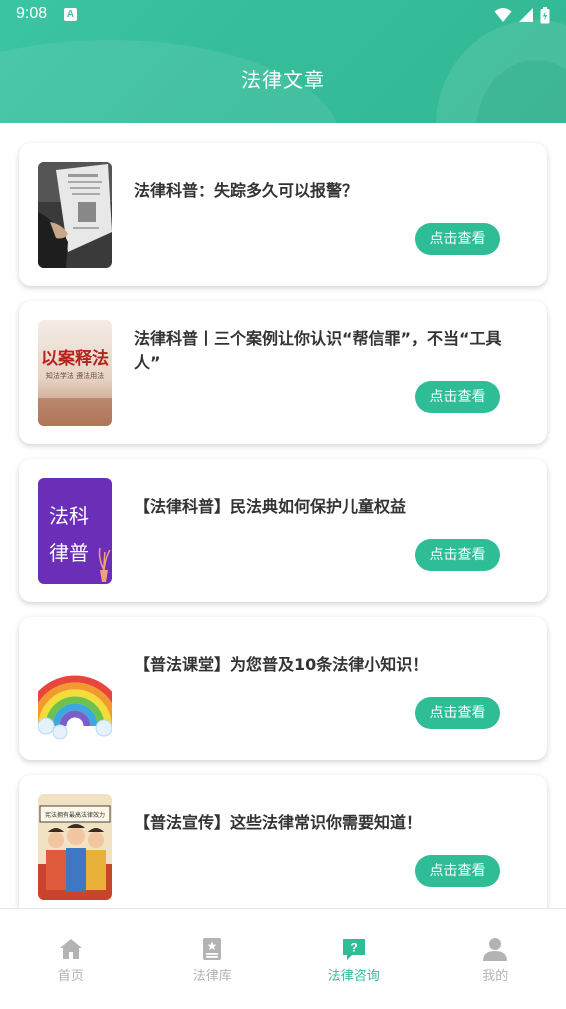 Image resolution: width=566 pixels, height=1009 pixels. What do you see at coordinates (69, 553) in the screenshot?
I see `poster-text: 律普` at bounding box center [69, 553].